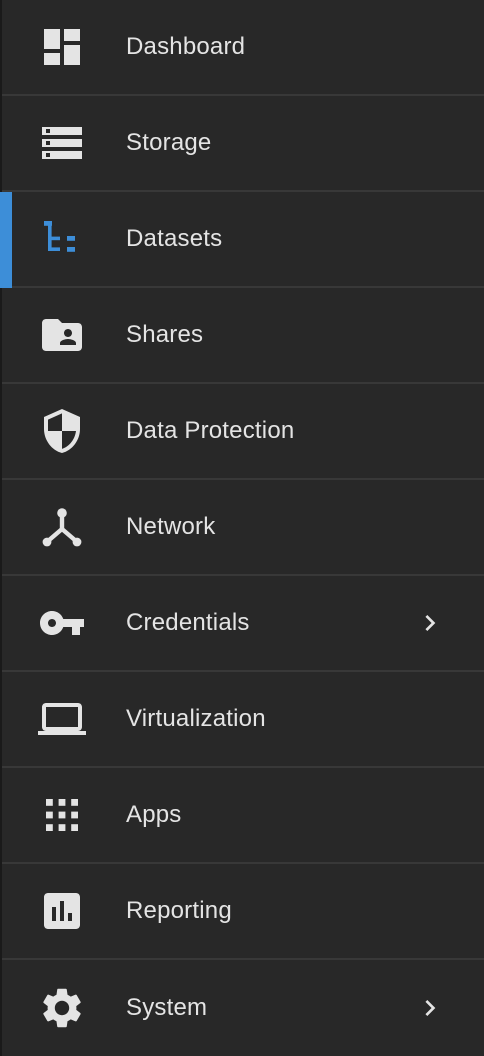 This screenshot has height=1056, width=484. Describe the element at coordinates (179, 910) in the screenshot. I see `sidebar-item-label: Reporting` at that location.